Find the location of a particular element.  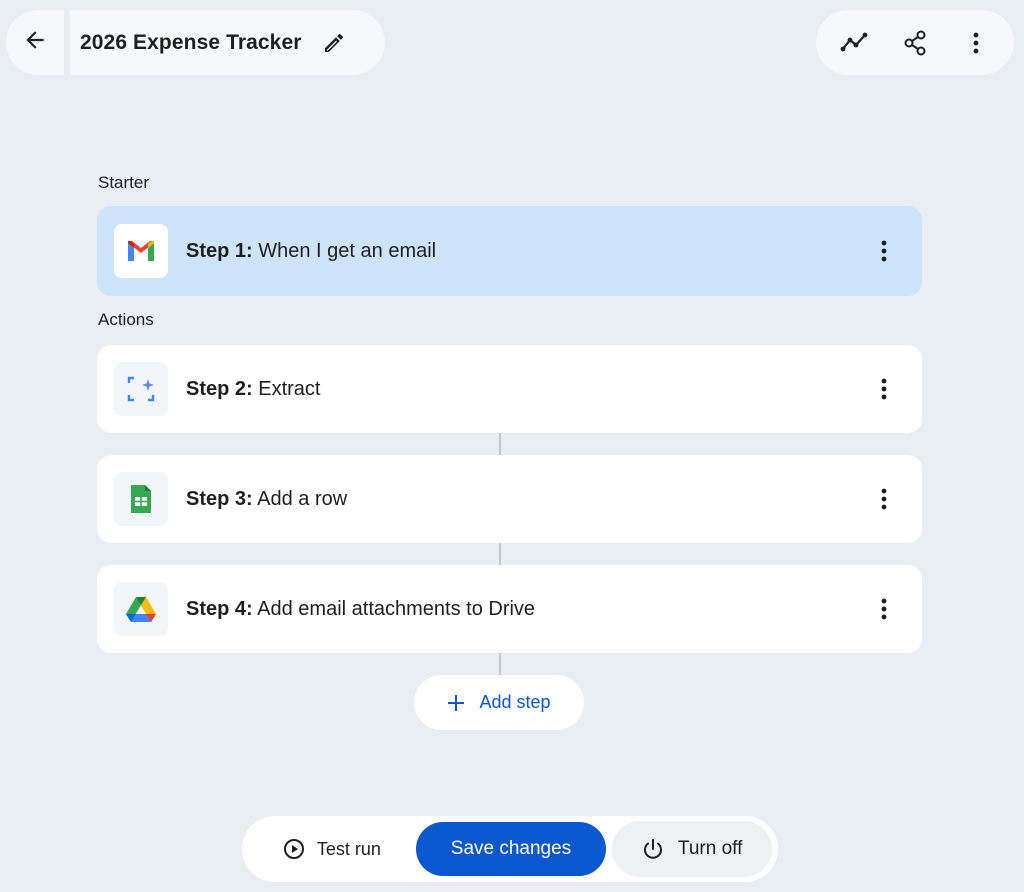

share-icon is located at coordinates (915, 43).